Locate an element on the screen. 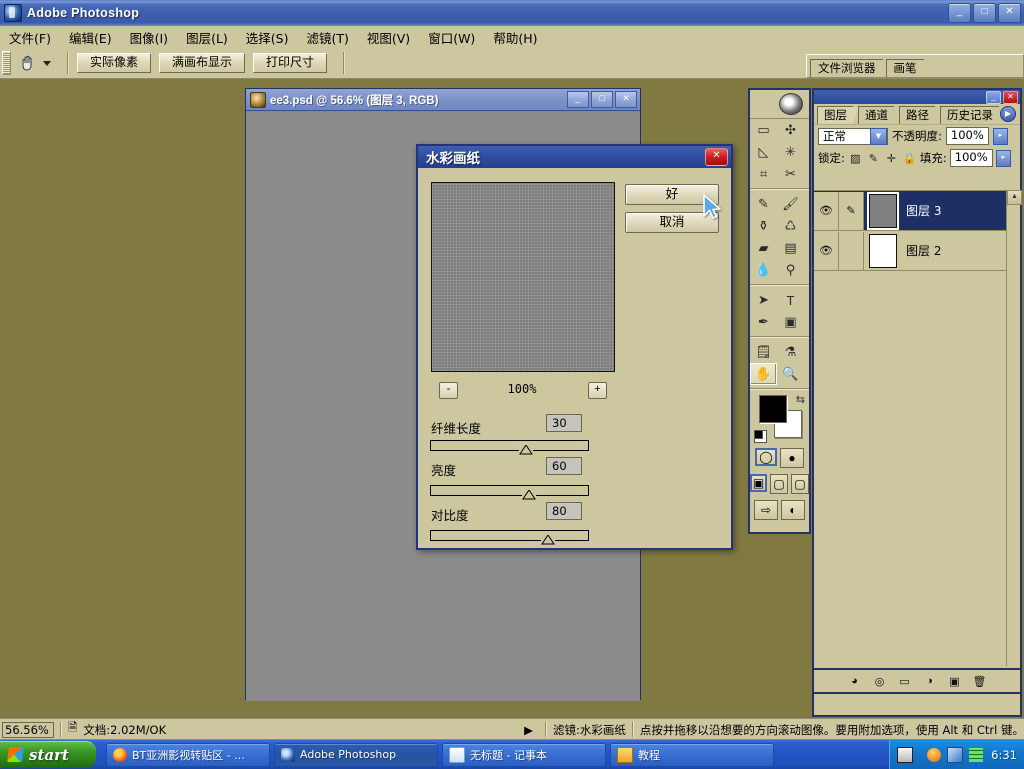 The width and height of the screenshot is (1024, 769). menu-edit: 编辑(E) is located at coordinates (90, 37).